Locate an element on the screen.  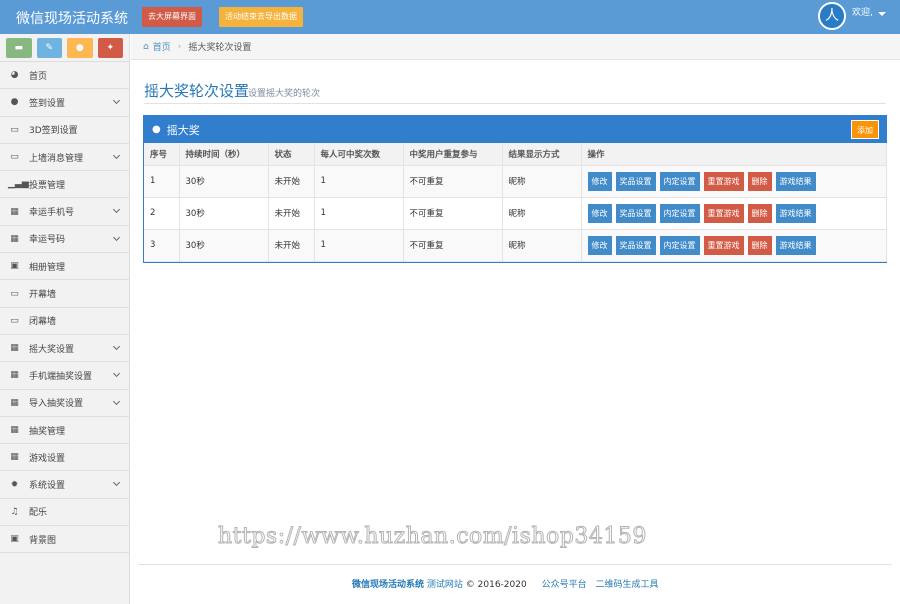
sidebar-item-label: 开幕墙 is located at coordinates (43, 295).